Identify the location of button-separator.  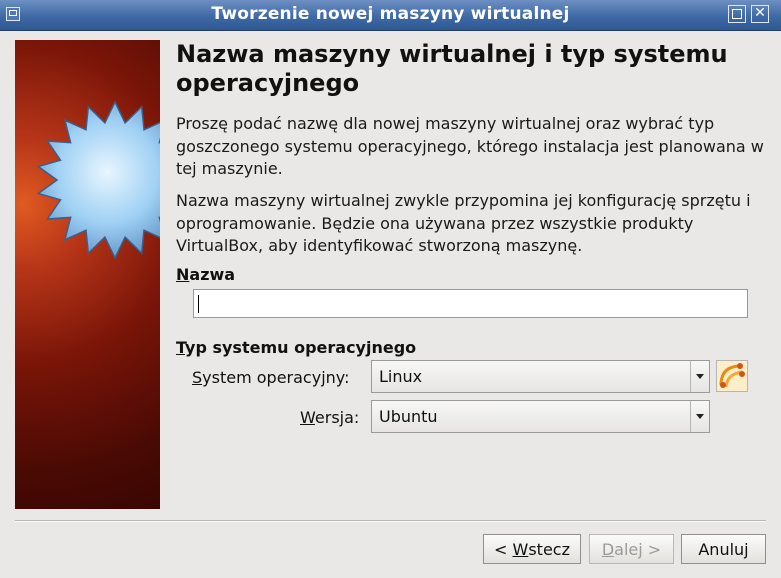
(390, 521).